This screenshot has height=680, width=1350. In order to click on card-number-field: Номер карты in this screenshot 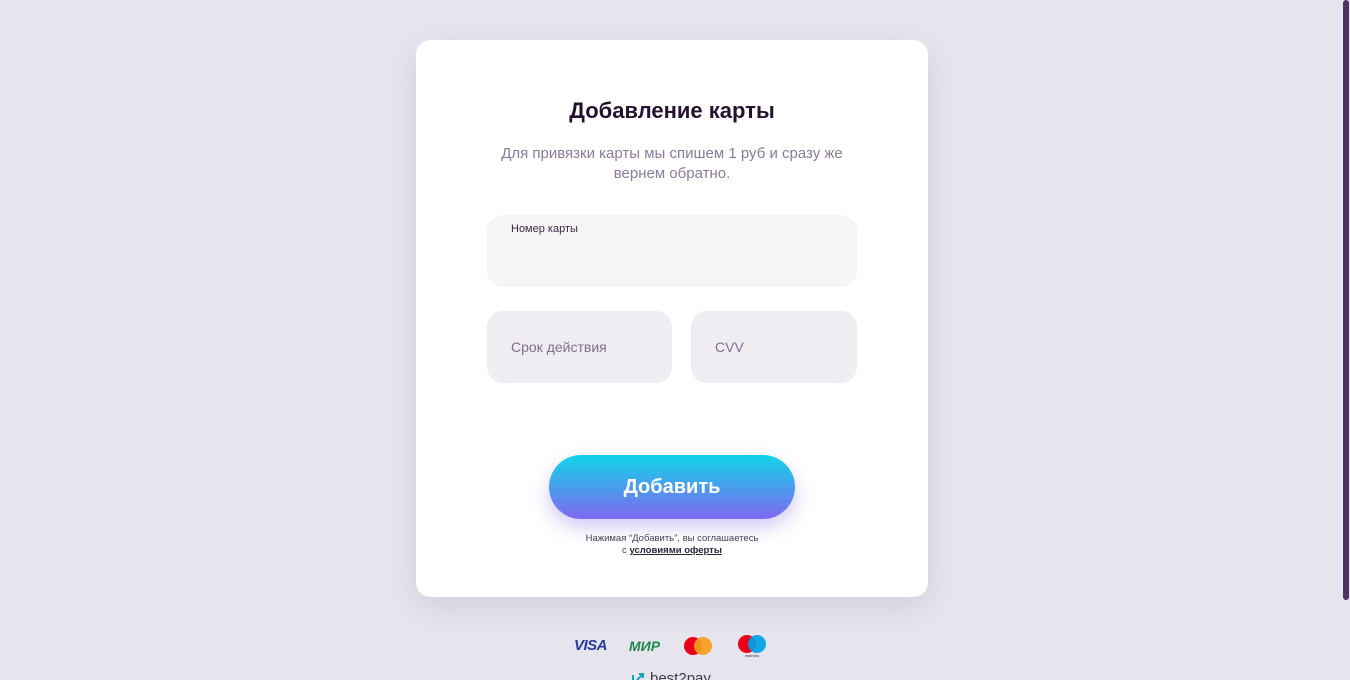, I will do `click(672, 251)`.